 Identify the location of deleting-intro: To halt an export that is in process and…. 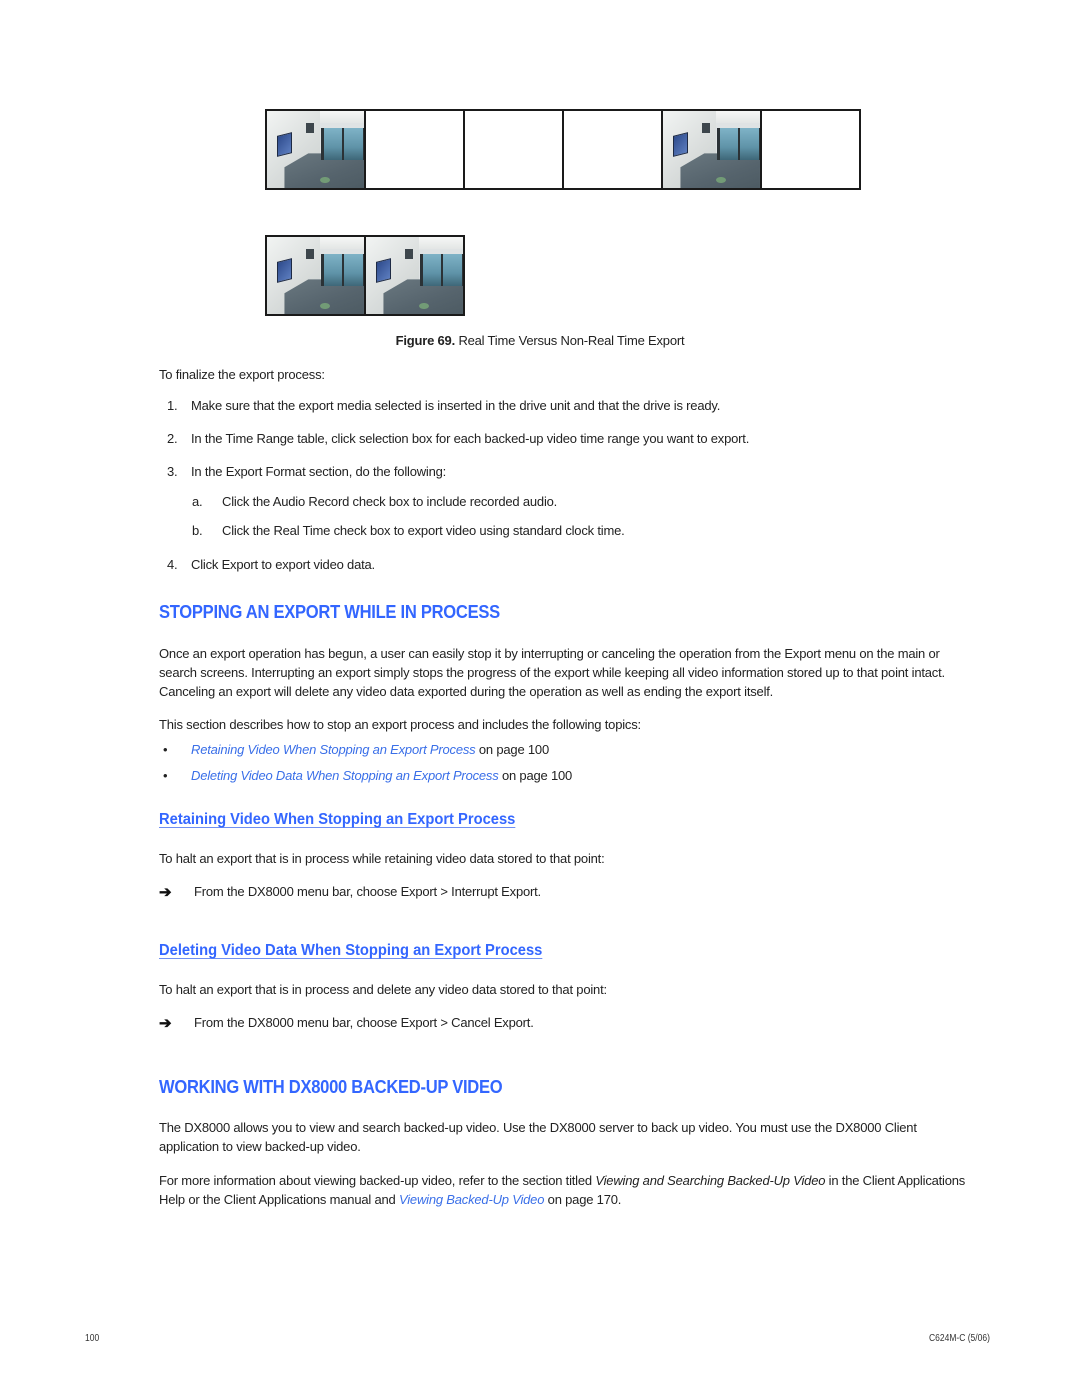
(383, 989).